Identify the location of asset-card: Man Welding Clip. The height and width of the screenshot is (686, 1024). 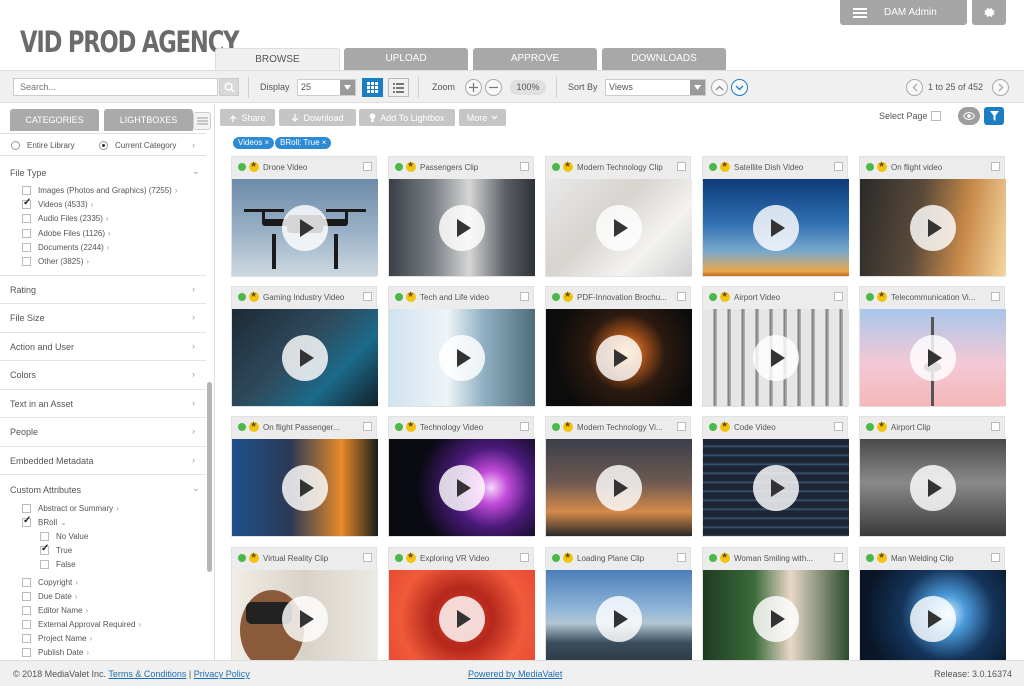
(932, 607).